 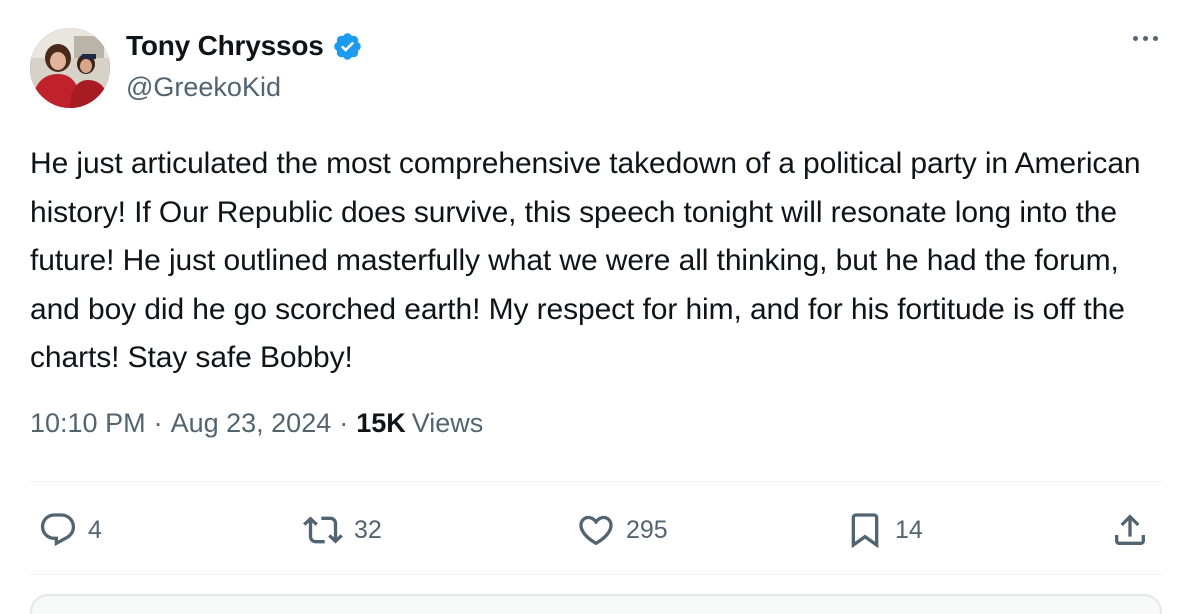 What do you see at coordinates (381, 423) in the screenshot?
I see `views-count: 15K` at bounding box center [381, 423].